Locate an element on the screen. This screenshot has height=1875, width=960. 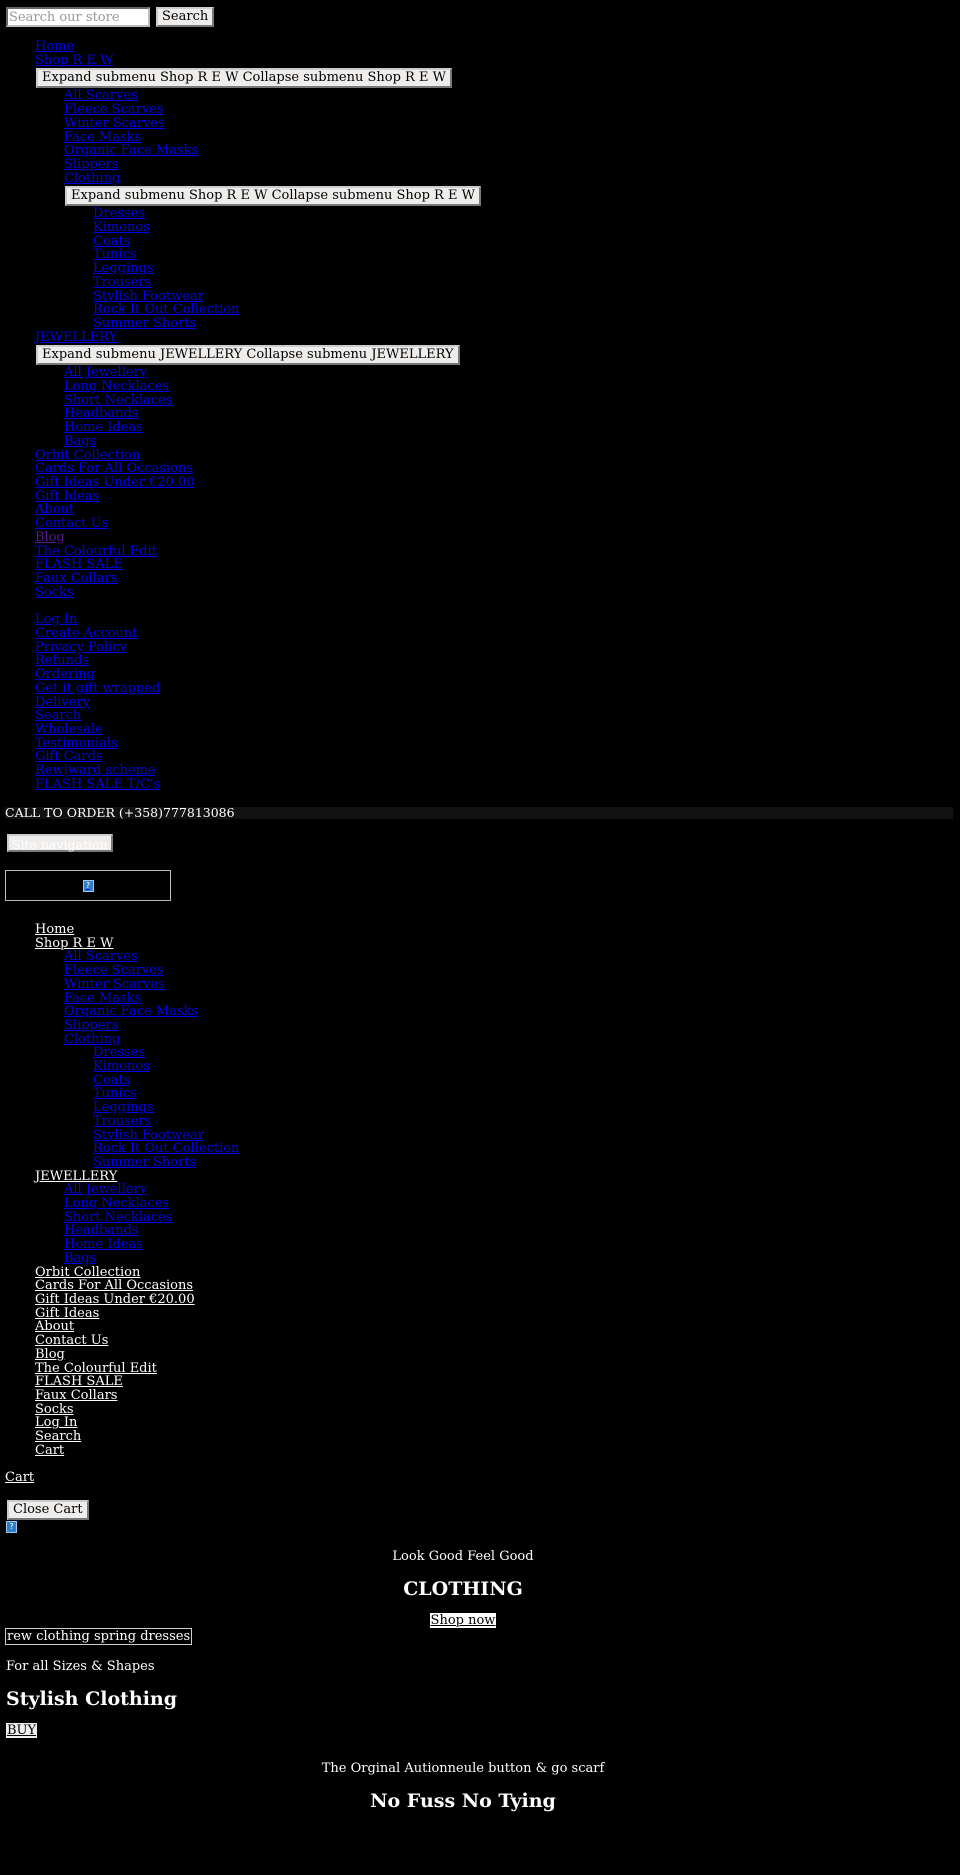
hero-image-alt: rew clothing spring dresses is located at coordinates (99, 1636).